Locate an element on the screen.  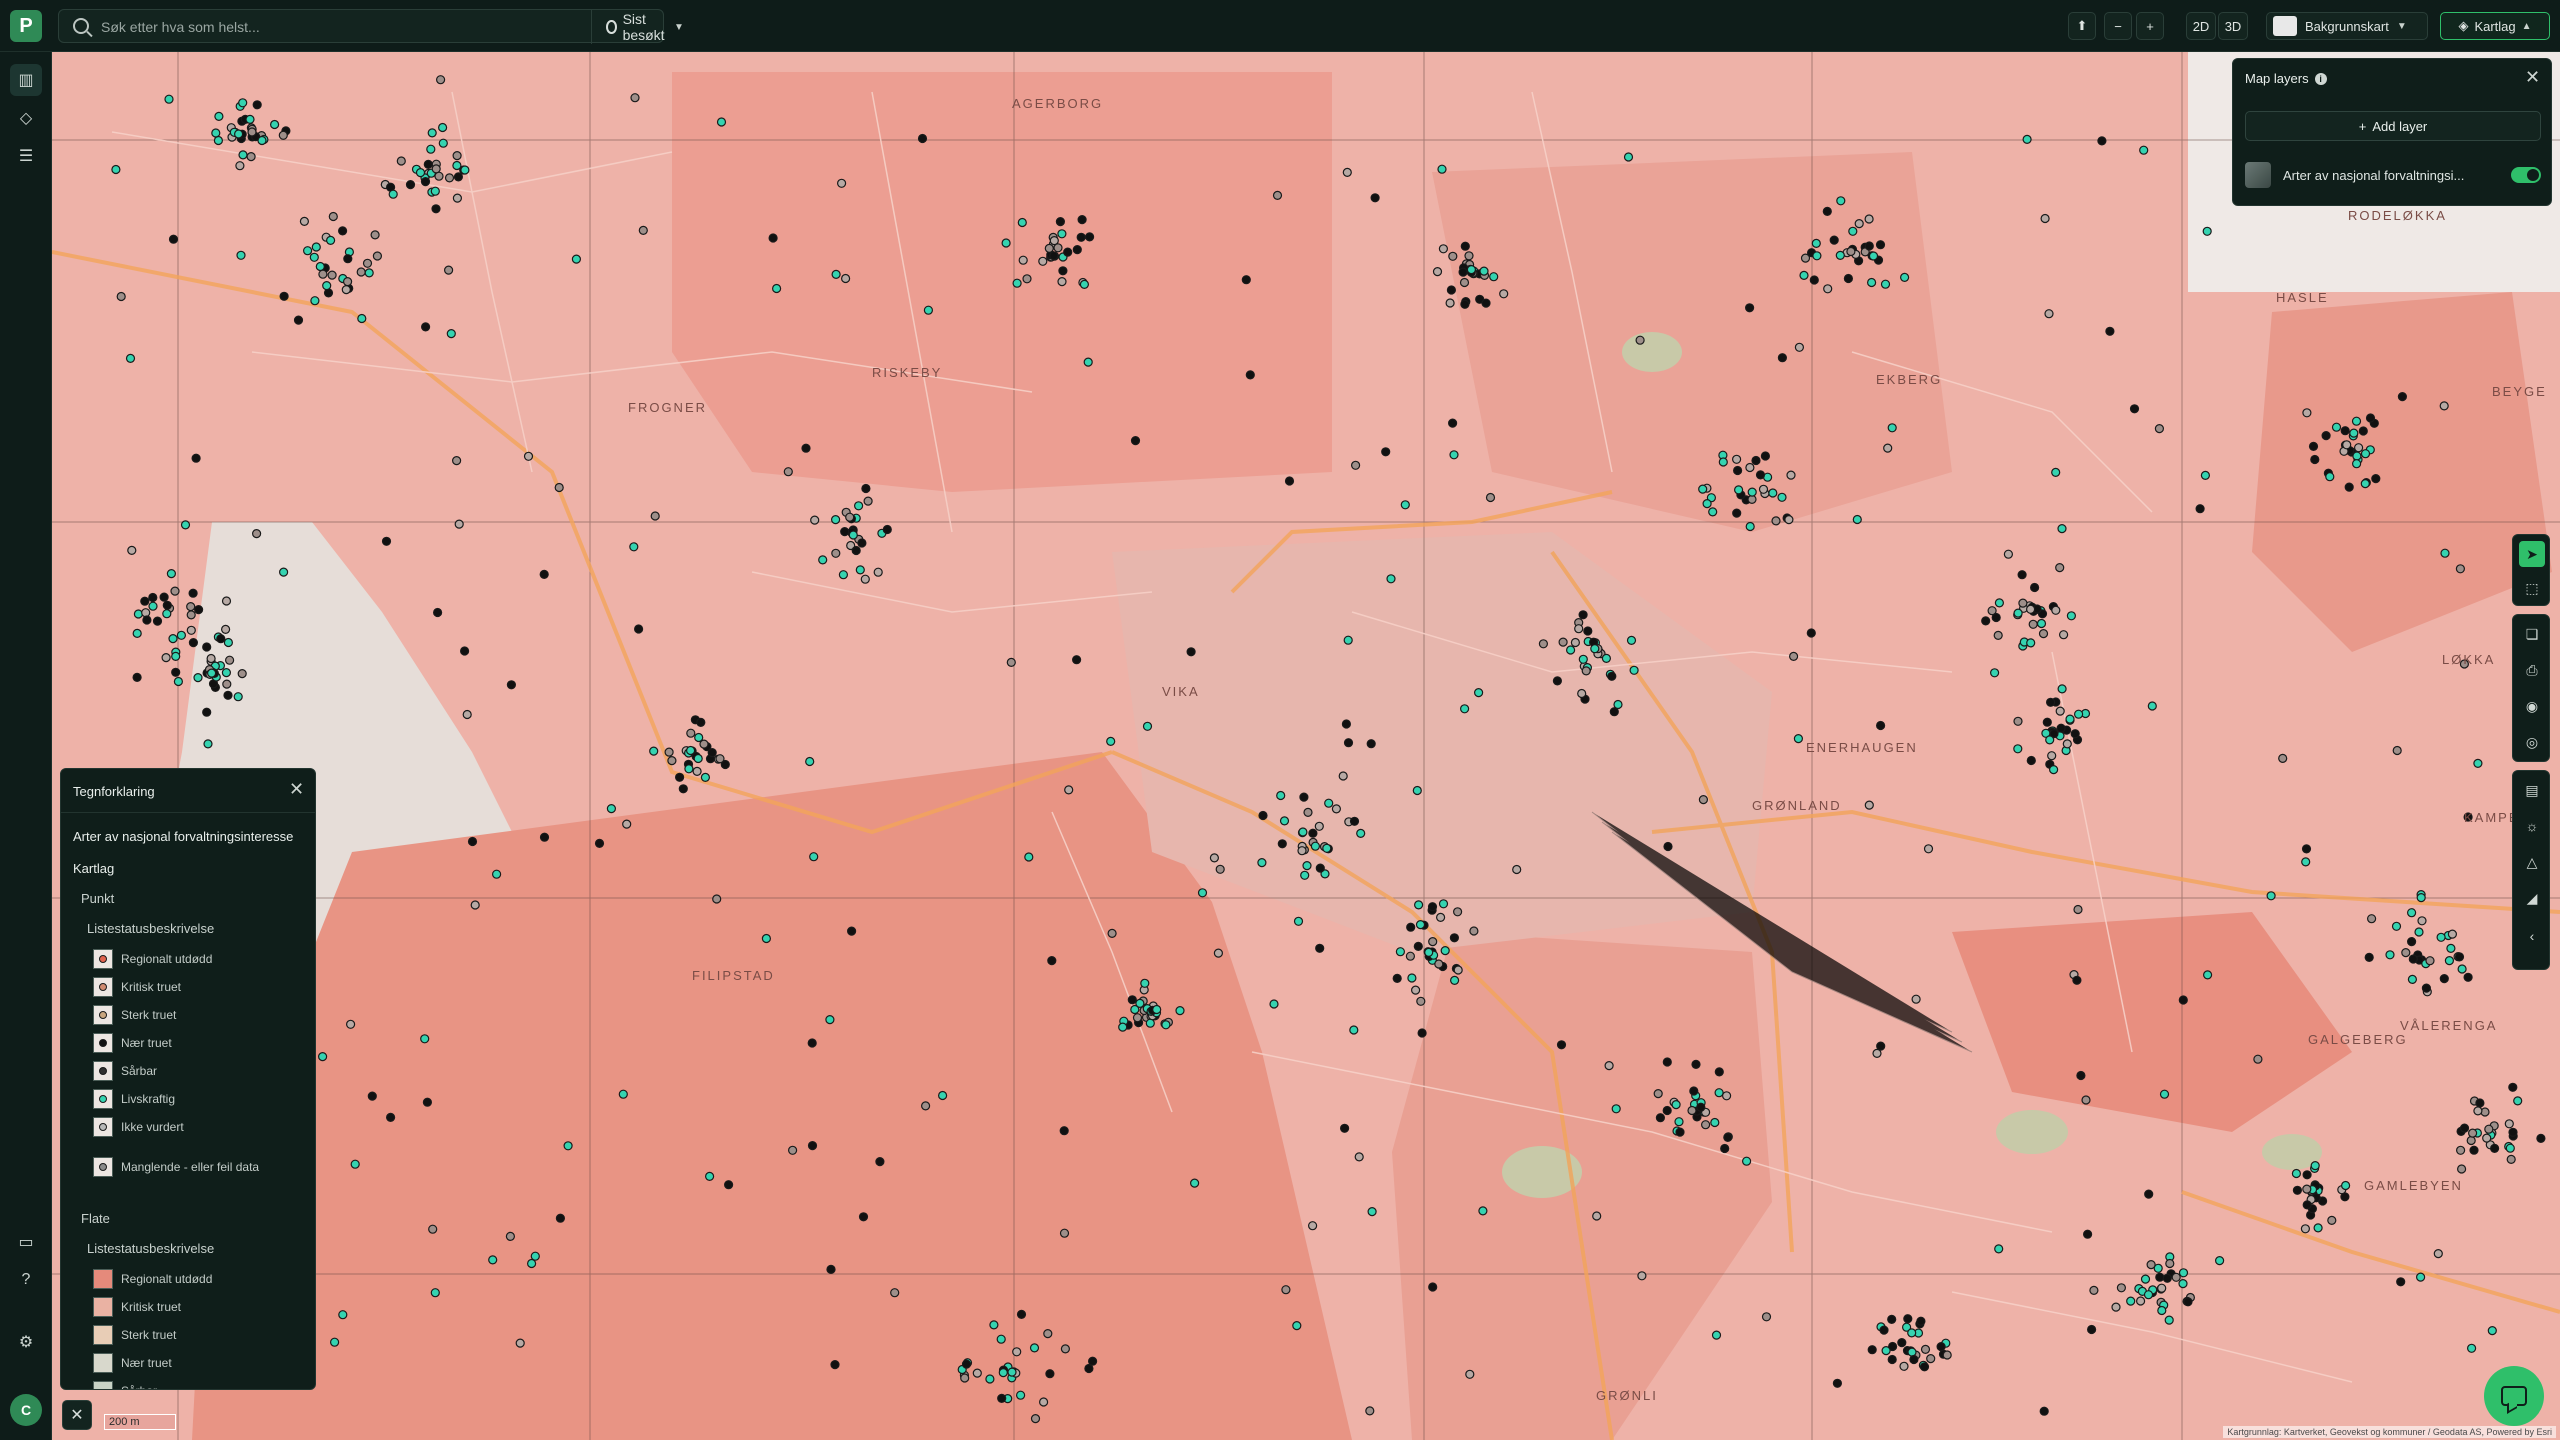
draw-button: △ is located at coordinates (2532, 862).